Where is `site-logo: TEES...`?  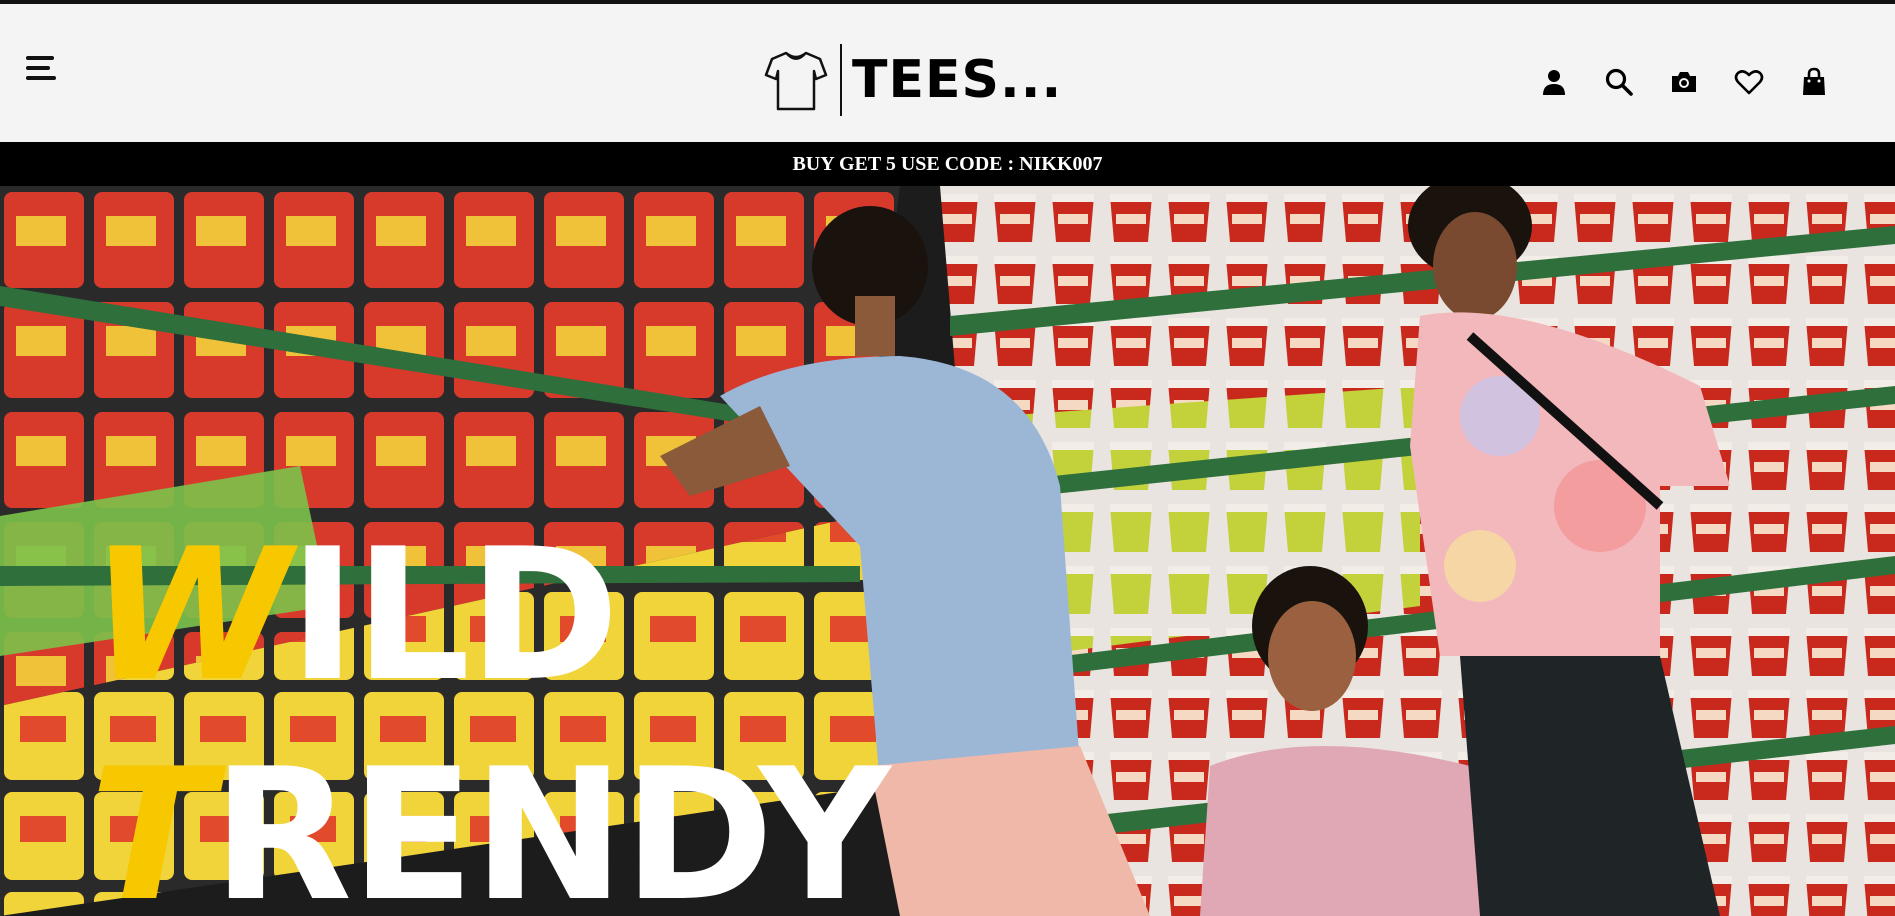
site-logo: TEES... is located at coordinates (913, 79).